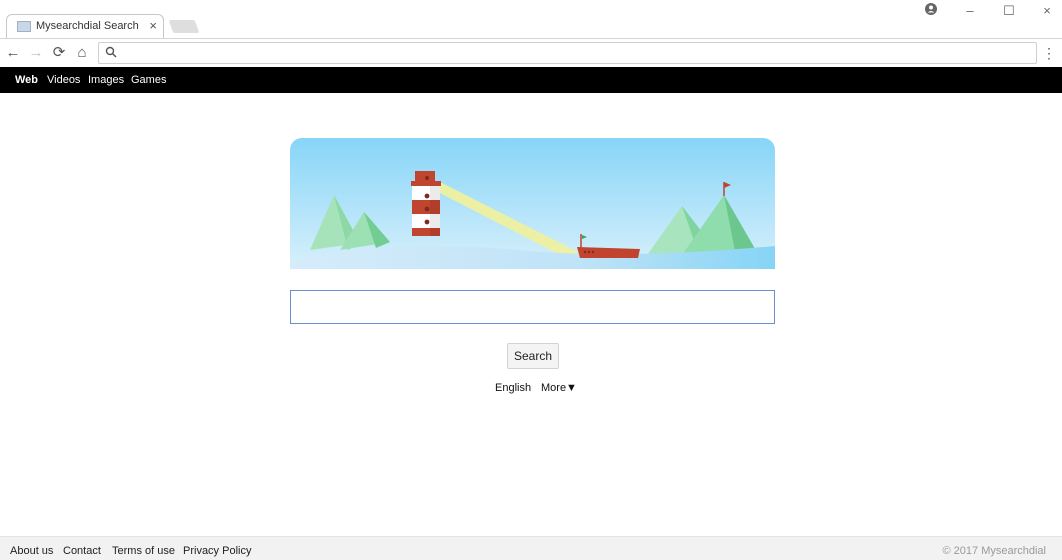  I want to click on search-box, so click(532, 307).